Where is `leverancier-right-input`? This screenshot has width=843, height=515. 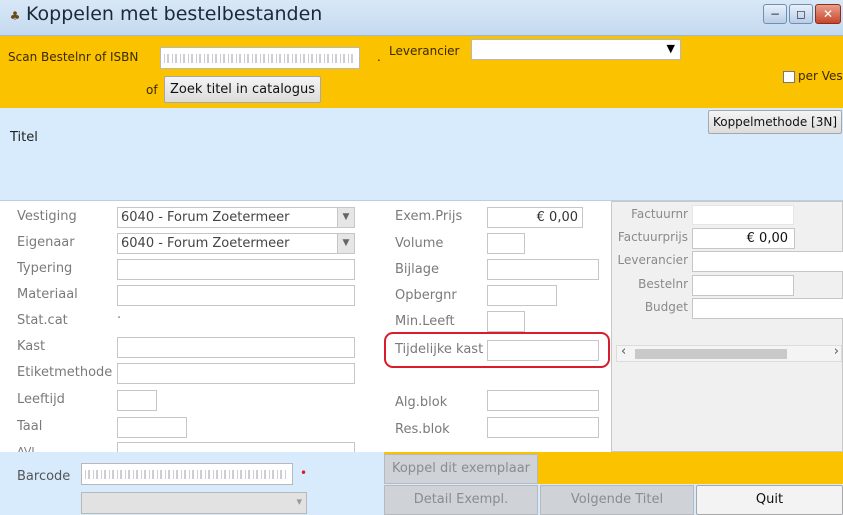 leverancier-right-input is located at coordinates (767, 261).